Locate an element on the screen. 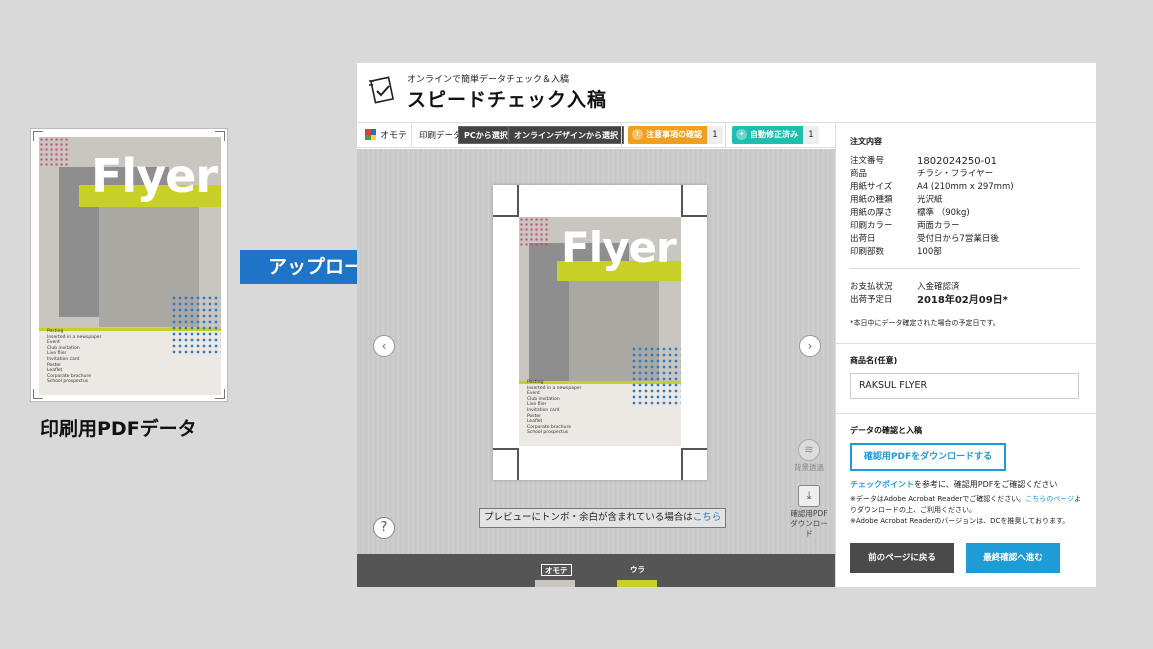 This screenshot has height=649, width=1153. tab-omote: オモテ is located at coordinates (386, 134).